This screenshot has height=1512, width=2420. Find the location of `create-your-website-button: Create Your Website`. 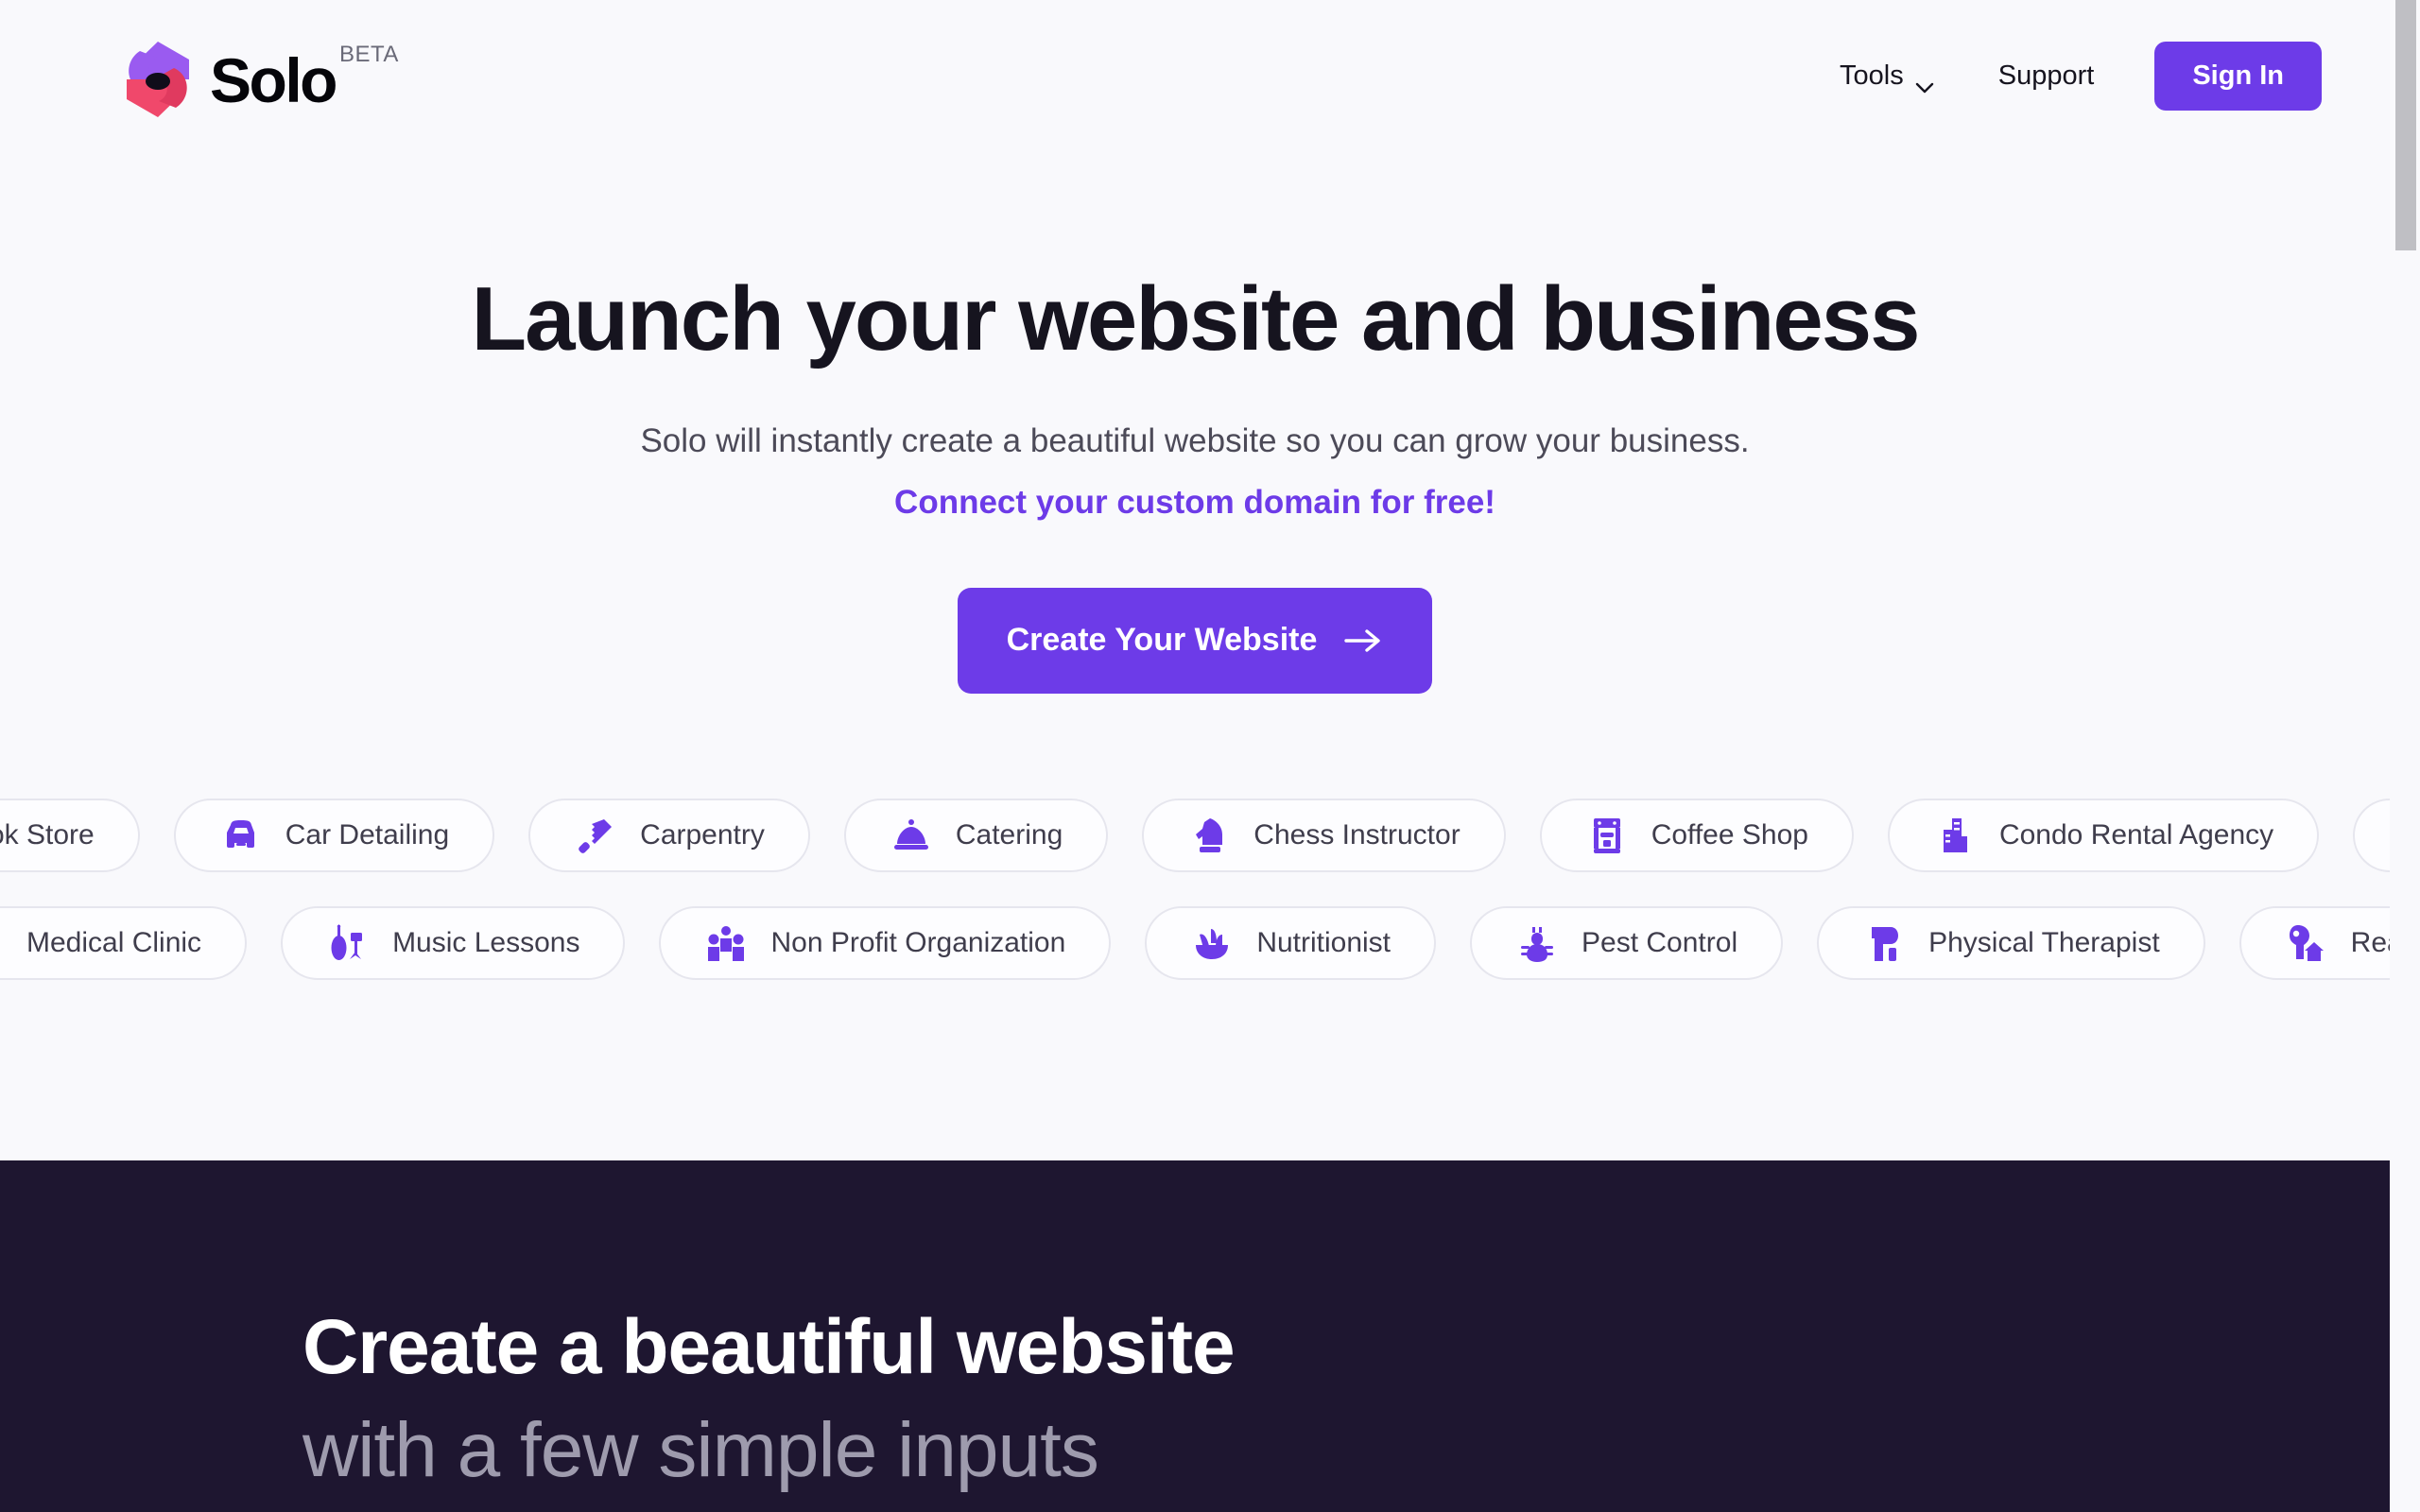

create-your-website-button: Create Your Website is located at coordinates (1195, 640).